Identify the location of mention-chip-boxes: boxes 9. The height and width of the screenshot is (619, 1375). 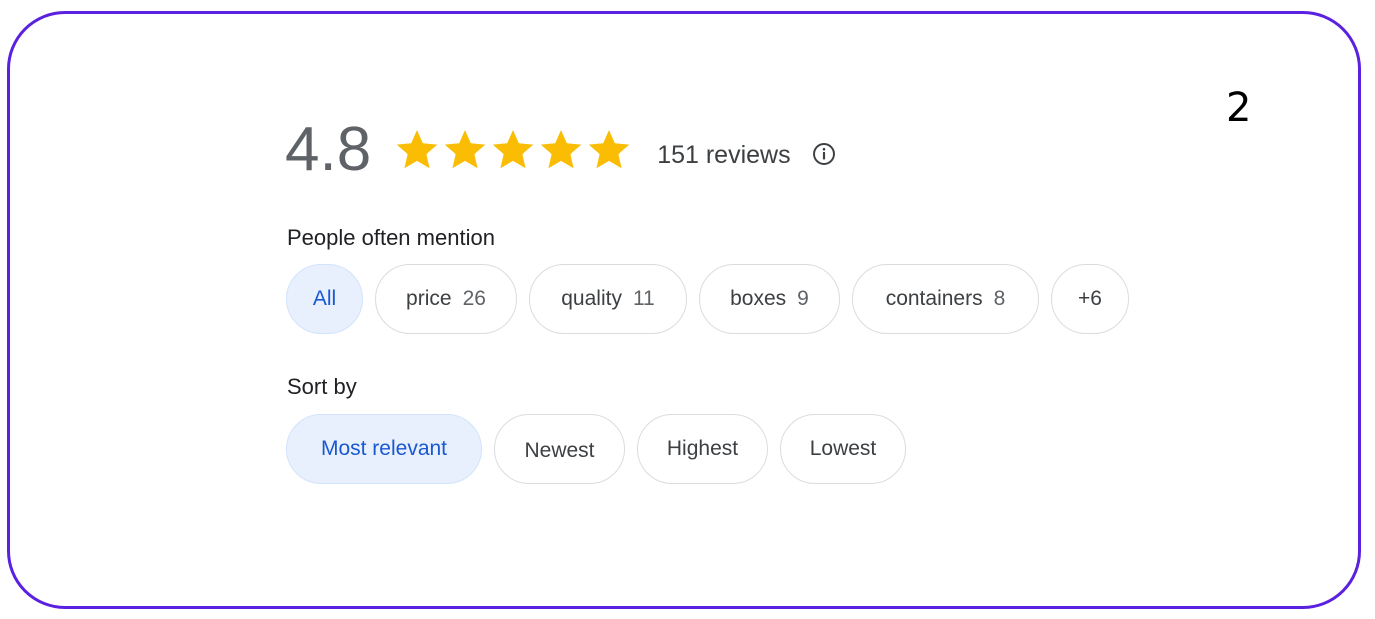
(769, 299).